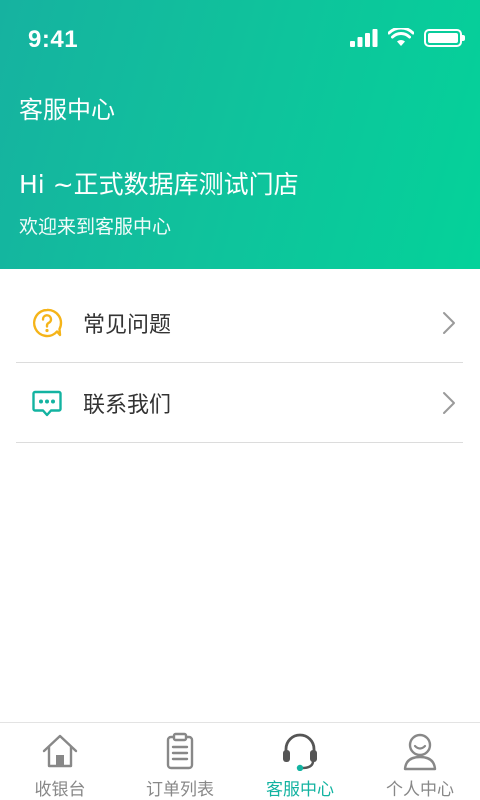  I want to click on tab-personal-center: 个人中心, so click(420, 761).